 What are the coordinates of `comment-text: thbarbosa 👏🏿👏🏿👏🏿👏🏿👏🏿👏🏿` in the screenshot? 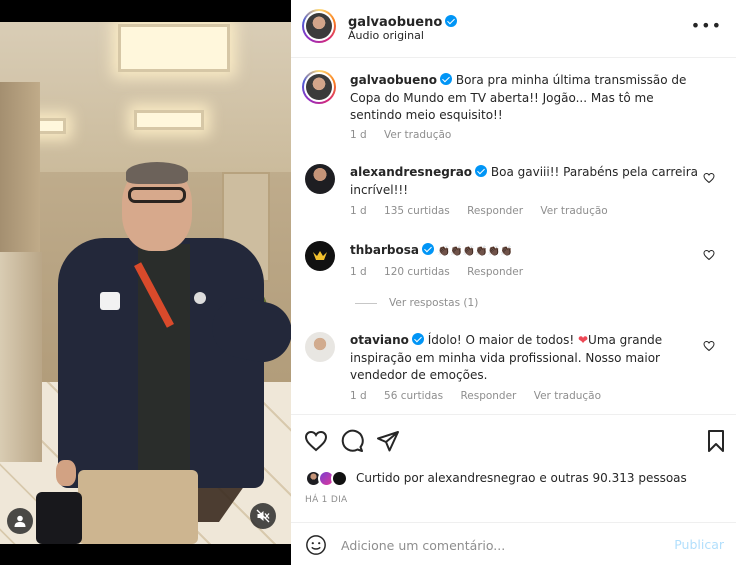 It's located at (527, 251).